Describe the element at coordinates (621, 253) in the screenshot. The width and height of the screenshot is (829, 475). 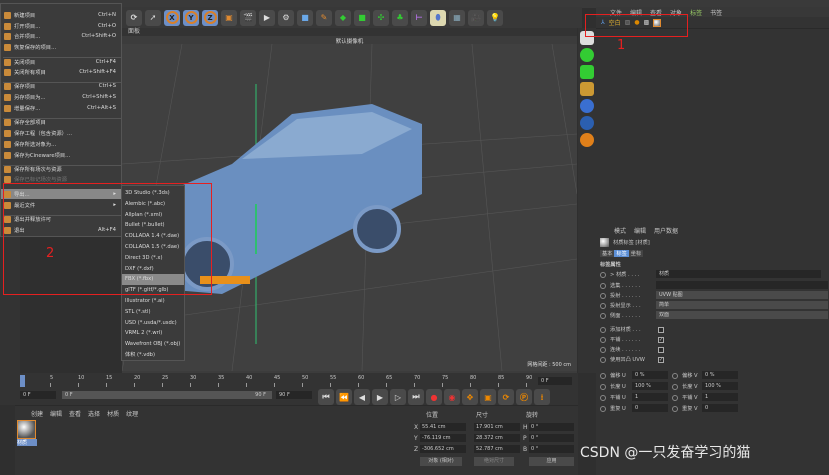
I see `tab-tag: 标签` at that location.